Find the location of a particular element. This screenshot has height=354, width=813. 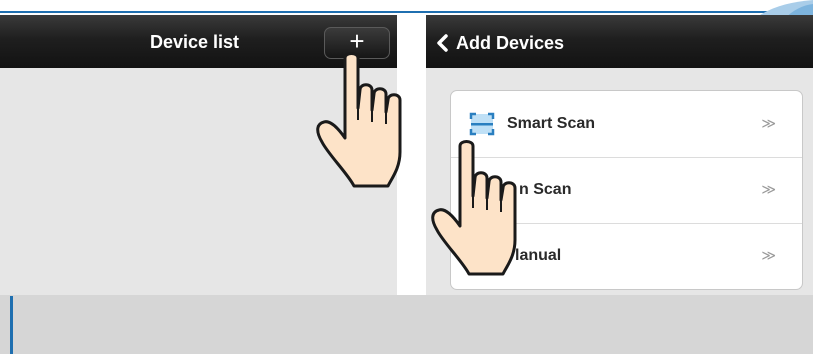

chevron-left-icon is located at coordinates (442, 43).